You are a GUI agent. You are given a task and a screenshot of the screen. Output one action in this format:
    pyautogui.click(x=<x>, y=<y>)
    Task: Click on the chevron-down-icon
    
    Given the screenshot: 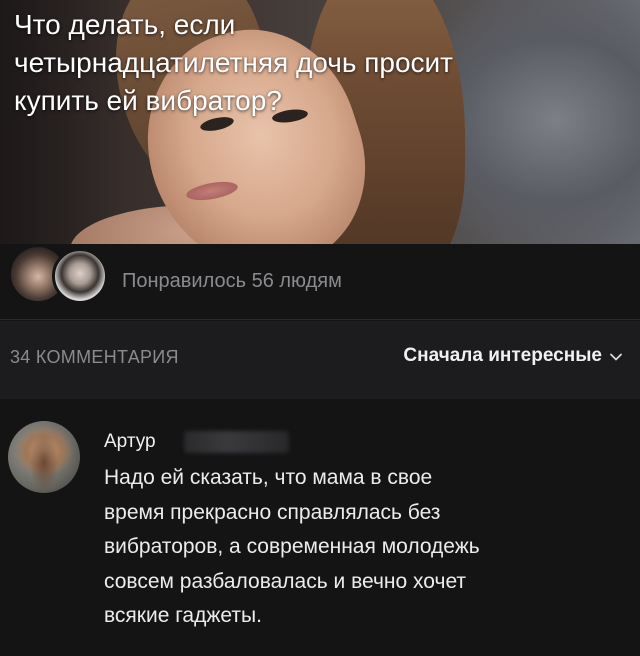 What is the action you would take?
    pyautogui.click(x=616, y=357)
    